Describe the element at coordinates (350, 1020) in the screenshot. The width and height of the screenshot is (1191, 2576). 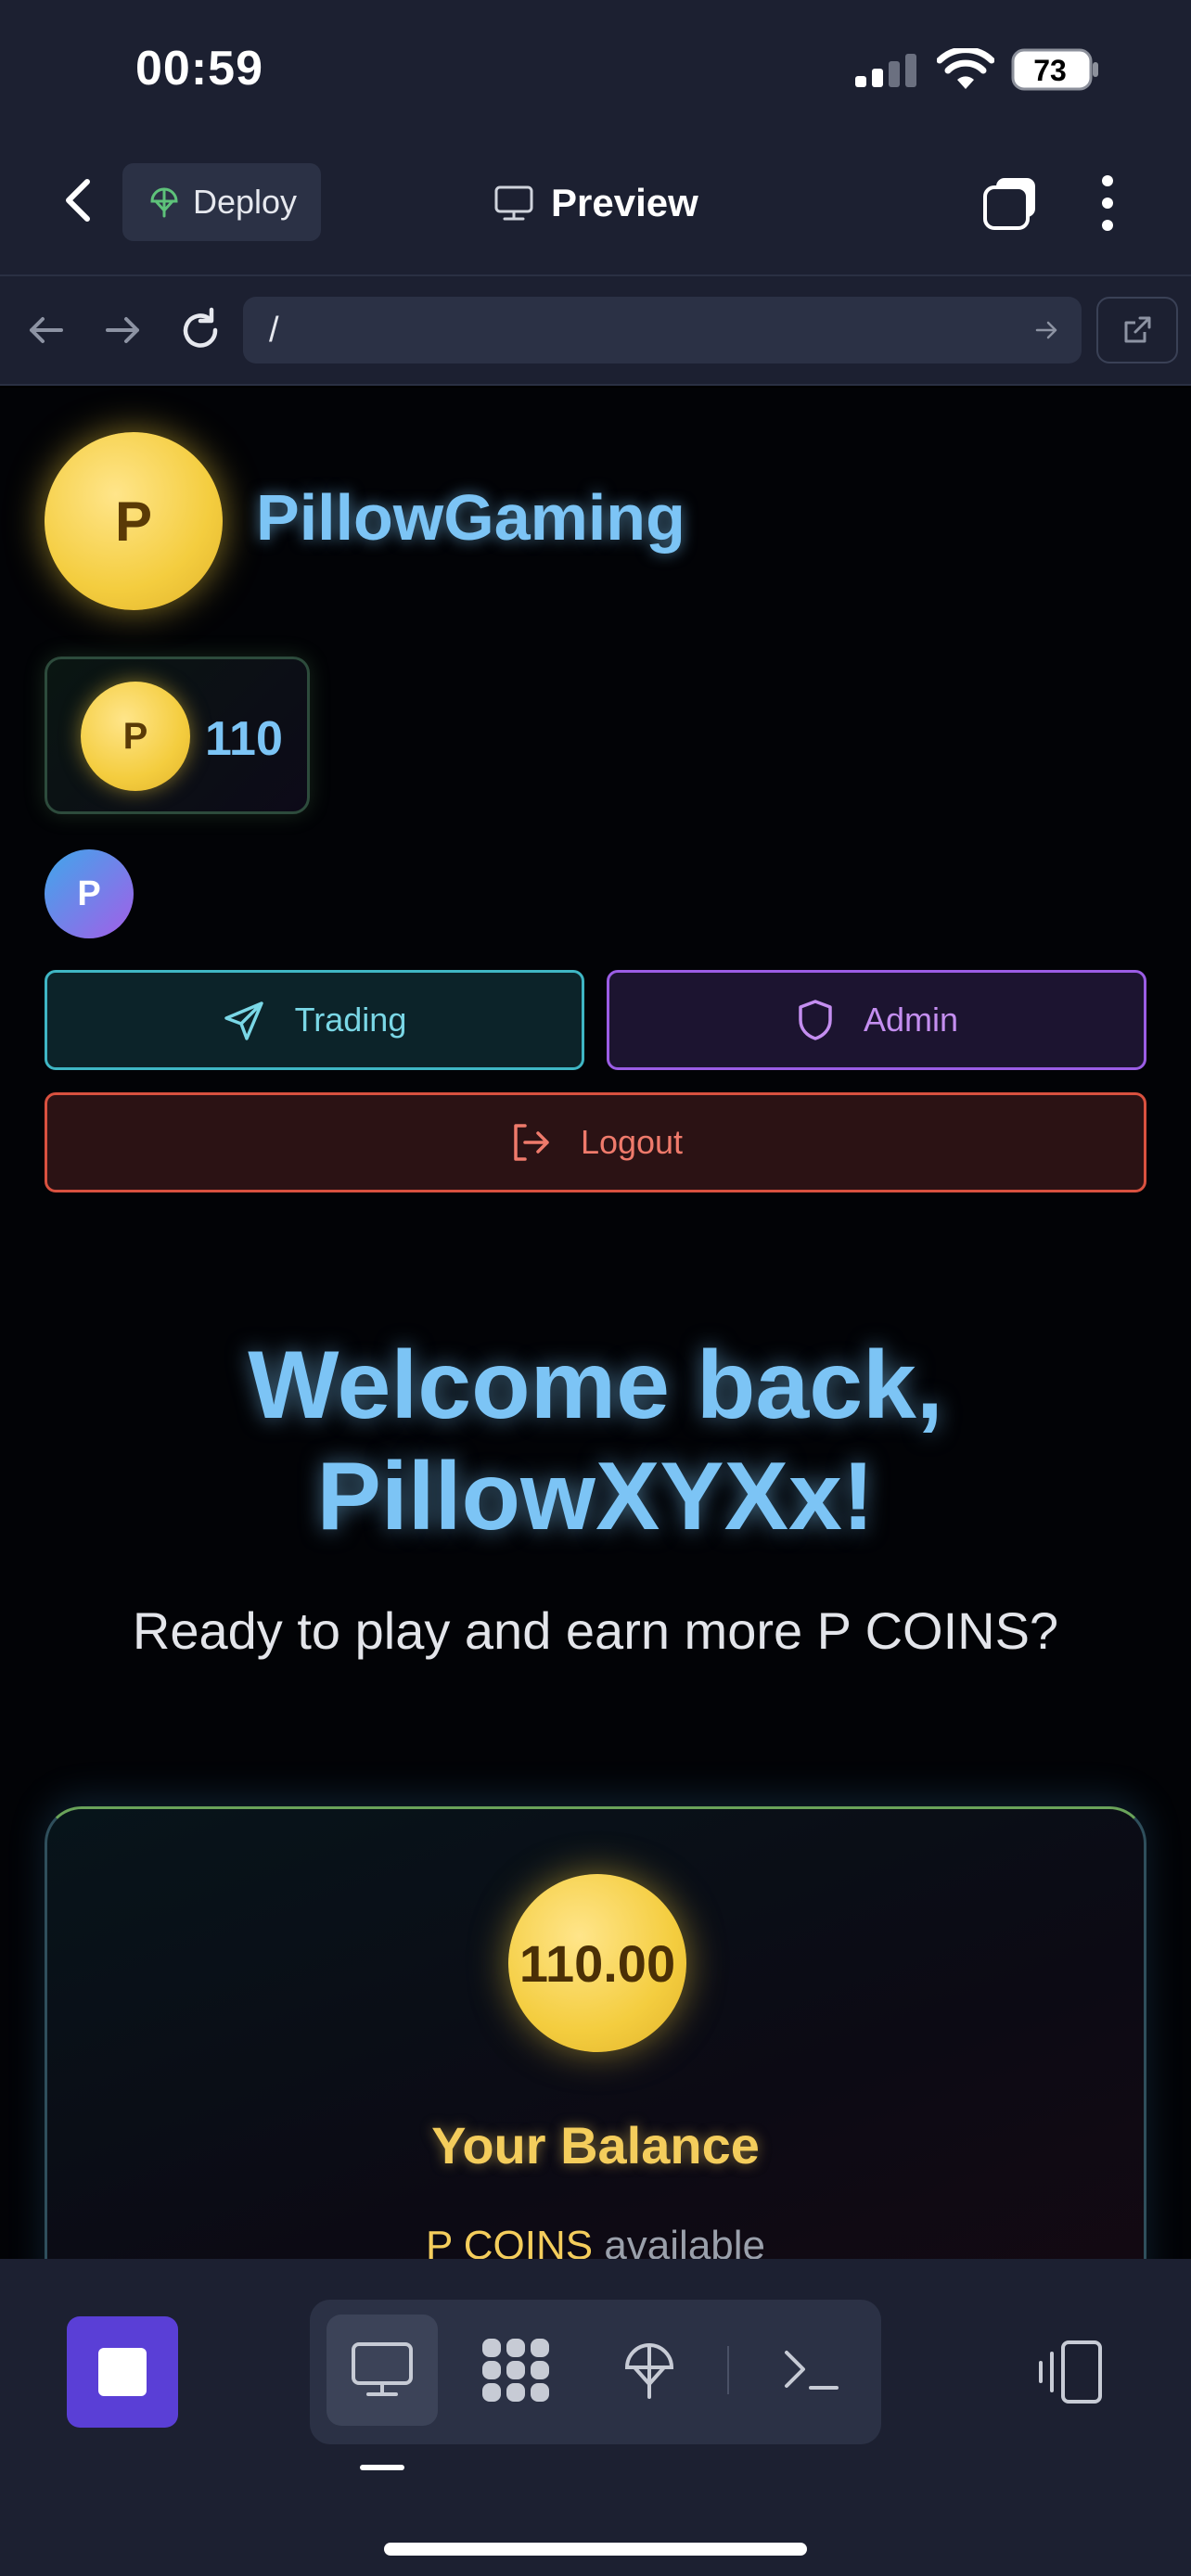
I see `trading-label: Trading` at that location.